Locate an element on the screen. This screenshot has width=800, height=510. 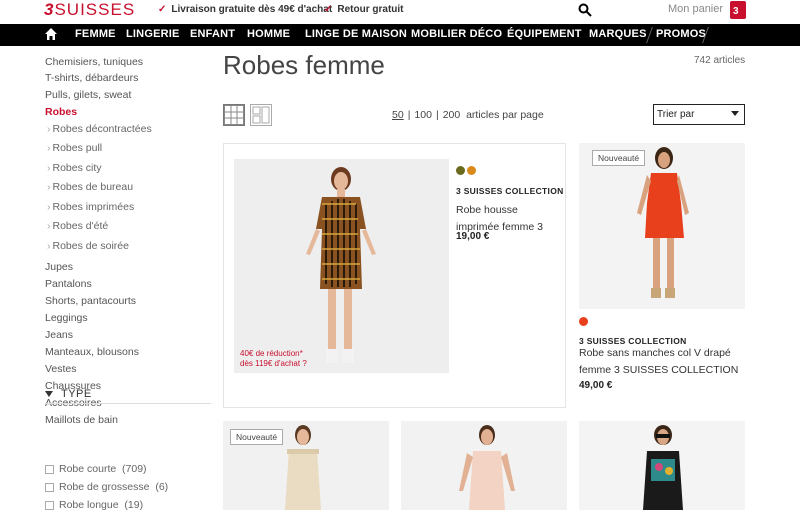
nav-homme: HOMME is located at coordinates (268, 34).